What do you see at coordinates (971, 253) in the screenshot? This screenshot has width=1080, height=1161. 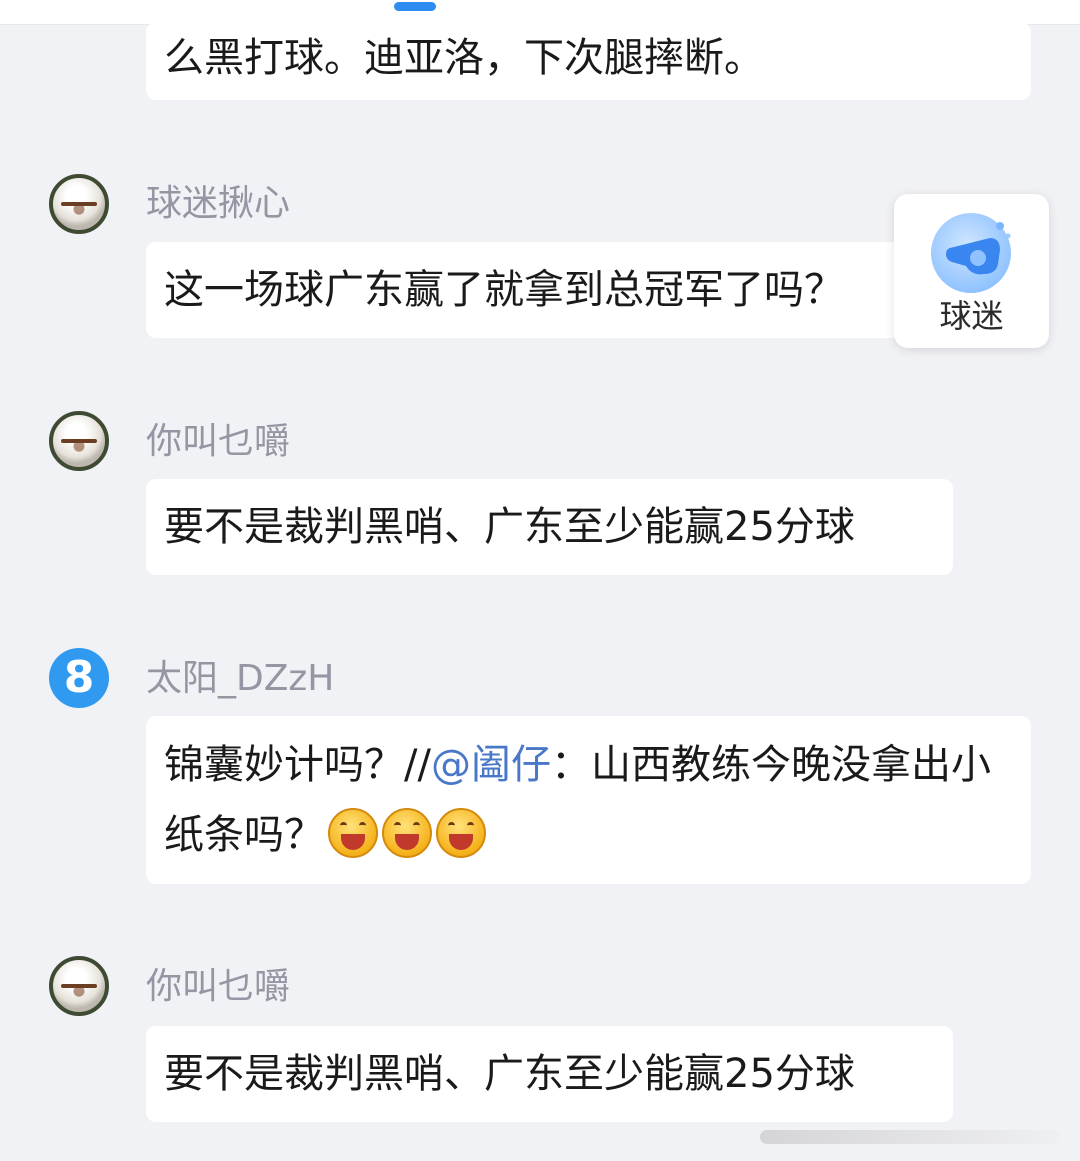 I see `whistle-icon` at bounding box center [971, 253].